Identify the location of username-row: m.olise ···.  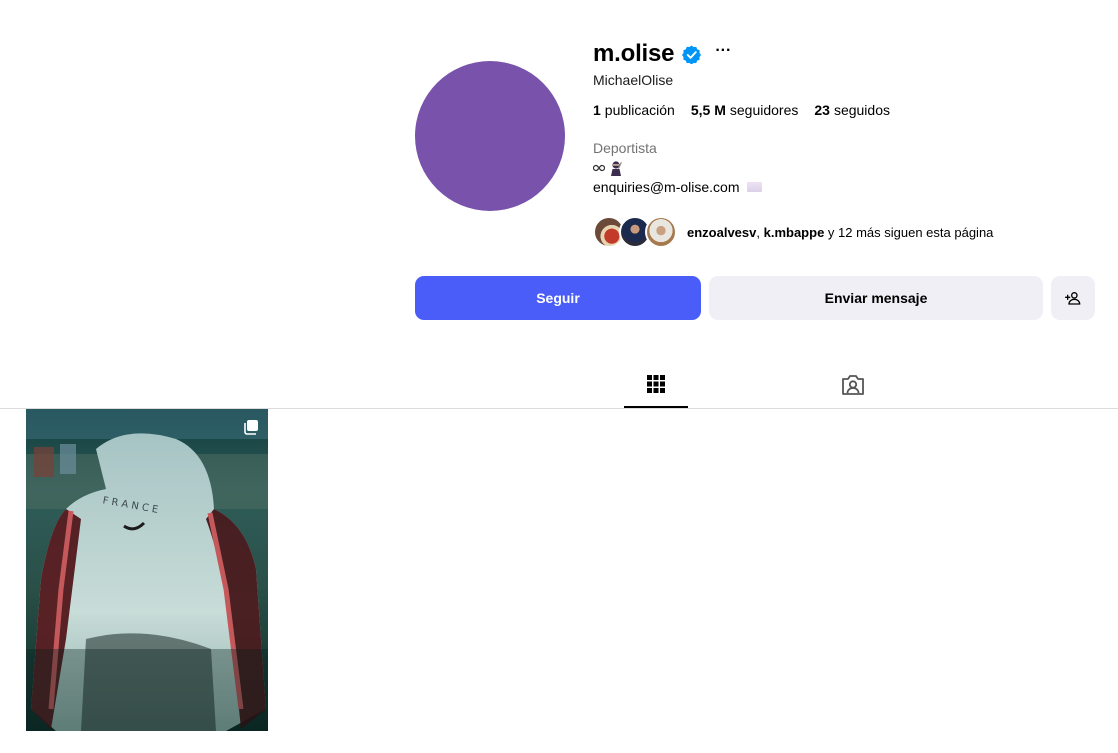
(843, 54).